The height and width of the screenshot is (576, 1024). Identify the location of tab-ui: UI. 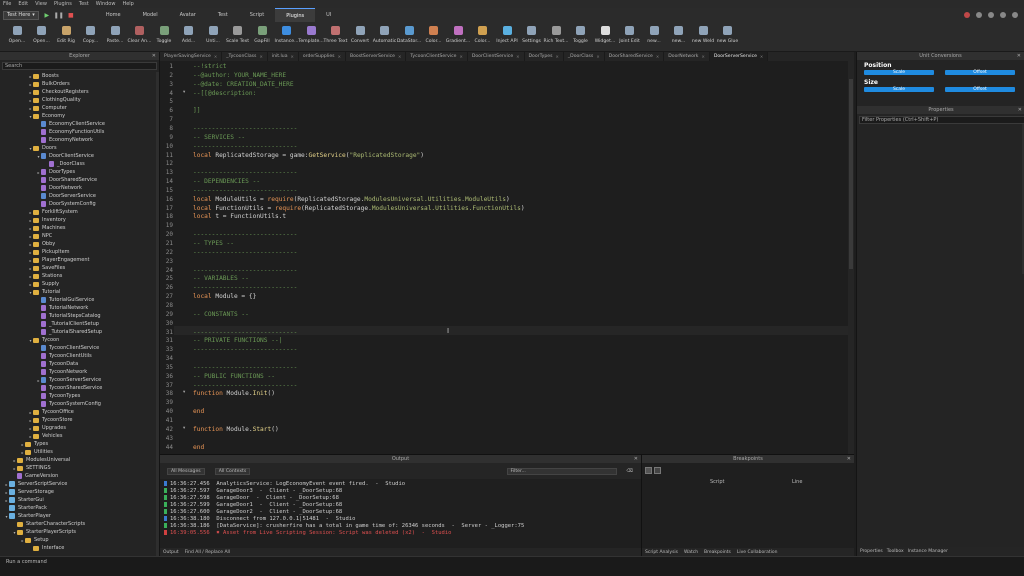
(328, 15).